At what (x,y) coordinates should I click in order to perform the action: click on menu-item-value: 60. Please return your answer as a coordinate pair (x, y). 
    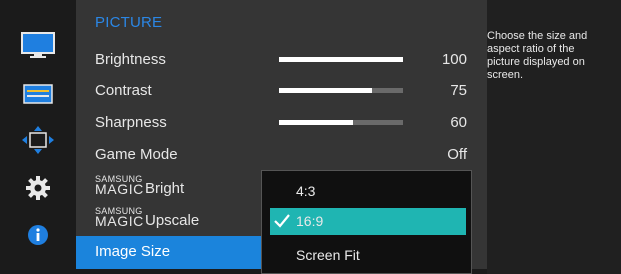
    Looking at the image, I should click on (458, 122).